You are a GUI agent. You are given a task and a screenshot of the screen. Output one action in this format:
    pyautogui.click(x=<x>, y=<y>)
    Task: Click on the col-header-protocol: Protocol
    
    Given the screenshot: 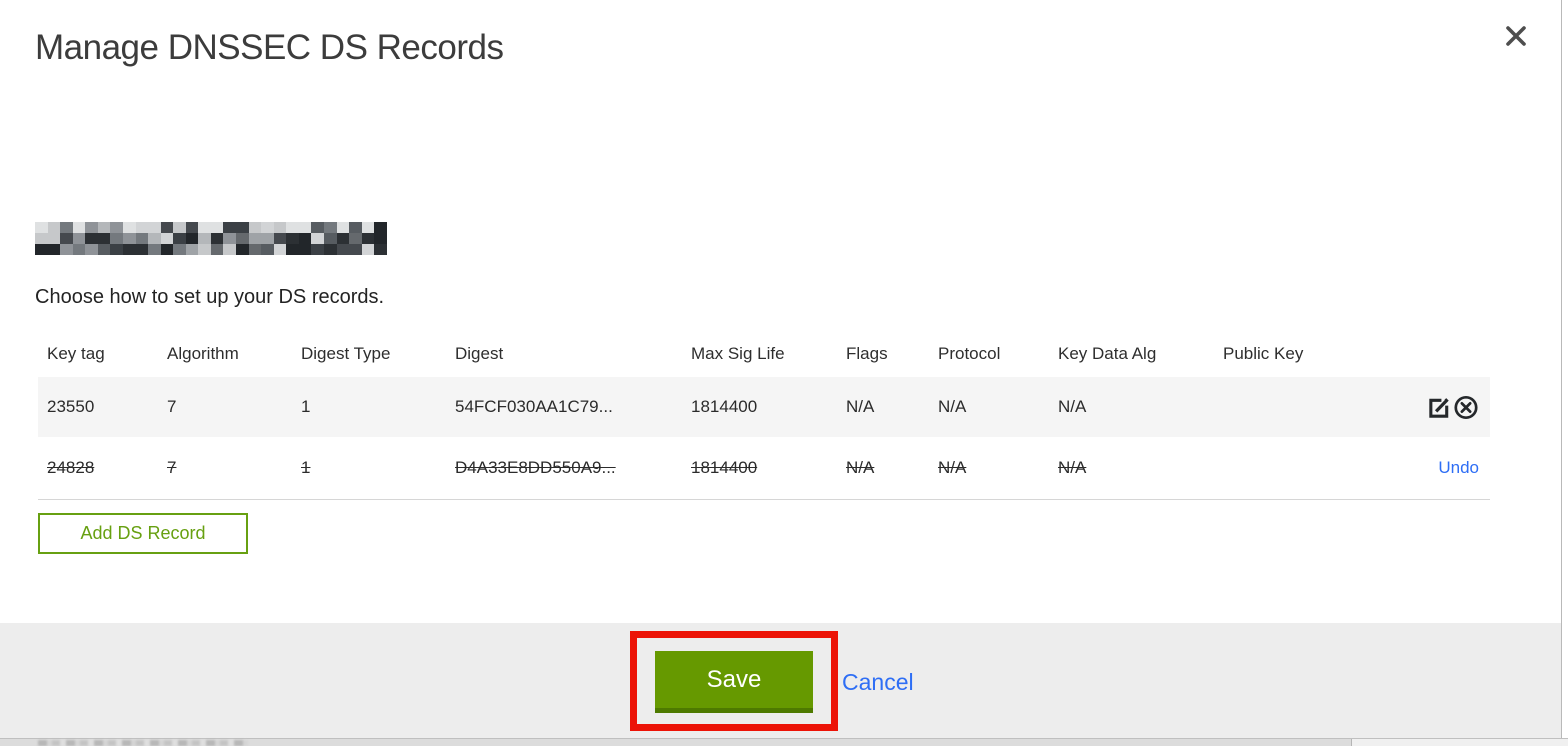 What is the action you would take?
    pyautogui.click(x=969, y=353)
    